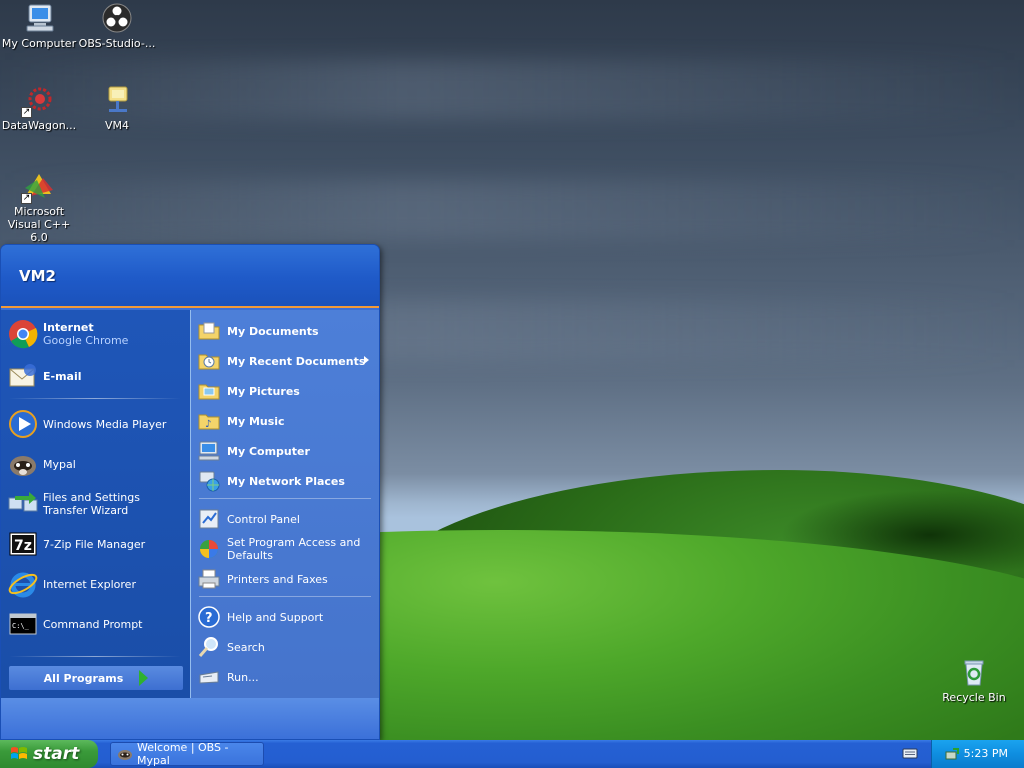  I want to click on recent-label: Internet Explorer, so click(89, 584).